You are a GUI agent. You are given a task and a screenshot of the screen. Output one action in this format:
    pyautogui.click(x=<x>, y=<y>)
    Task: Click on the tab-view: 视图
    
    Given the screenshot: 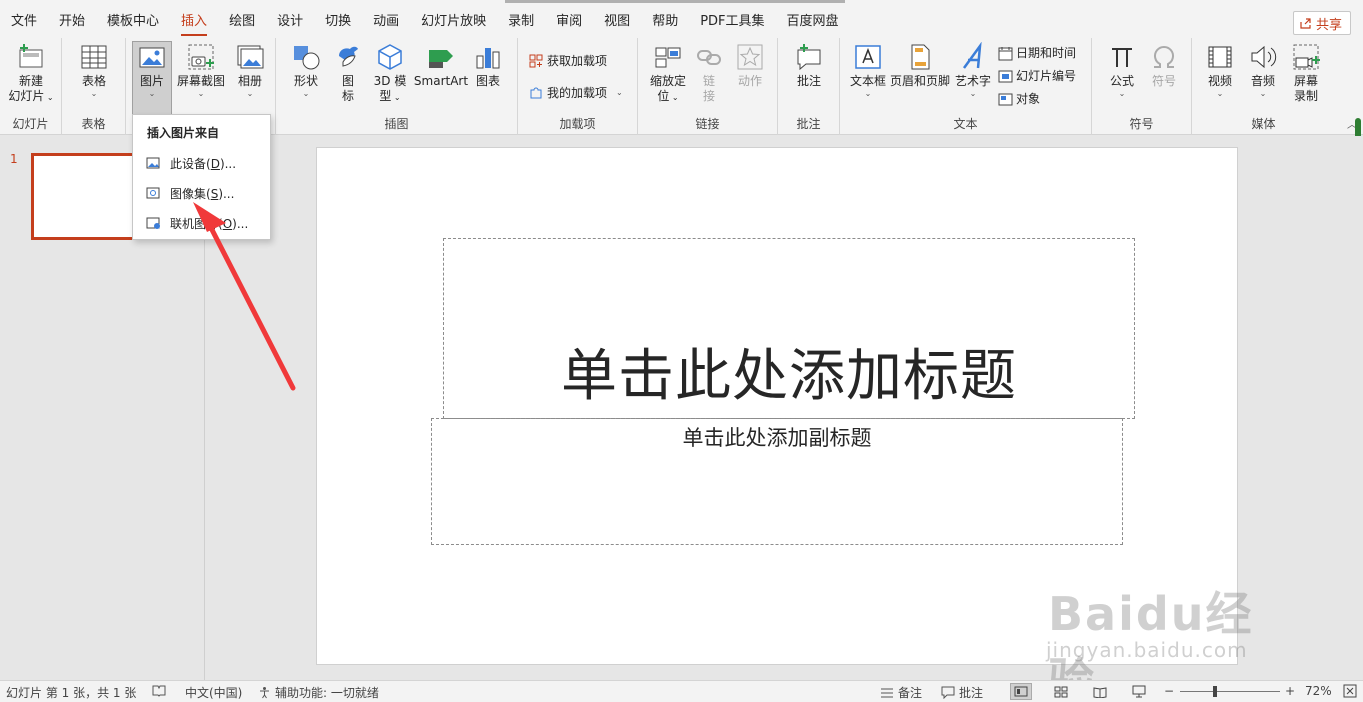 What is the action you would take?
    pyautogui.click(x=617, y=19)
    